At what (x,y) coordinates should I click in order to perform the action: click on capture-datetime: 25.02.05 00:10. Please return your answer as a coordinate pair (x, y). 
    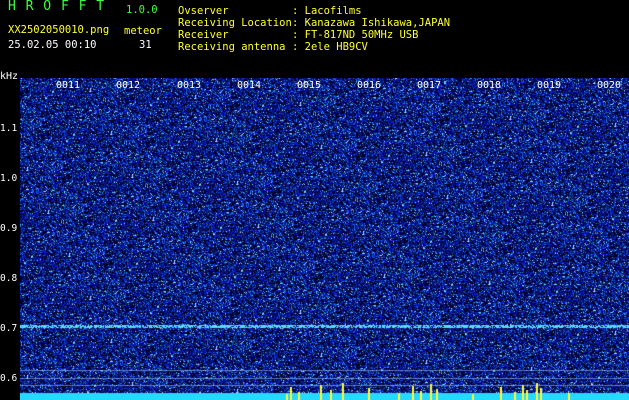
    Looking at the image, I should click on (52, 45).